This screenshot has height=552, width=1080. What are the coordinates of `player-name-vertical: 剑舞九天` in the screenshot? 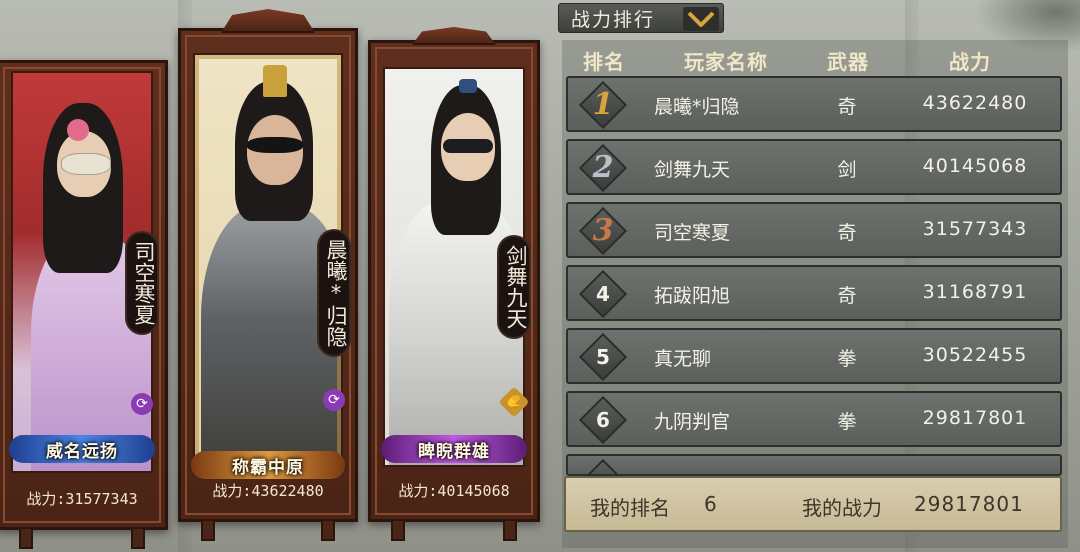 It's located at (514, 287).